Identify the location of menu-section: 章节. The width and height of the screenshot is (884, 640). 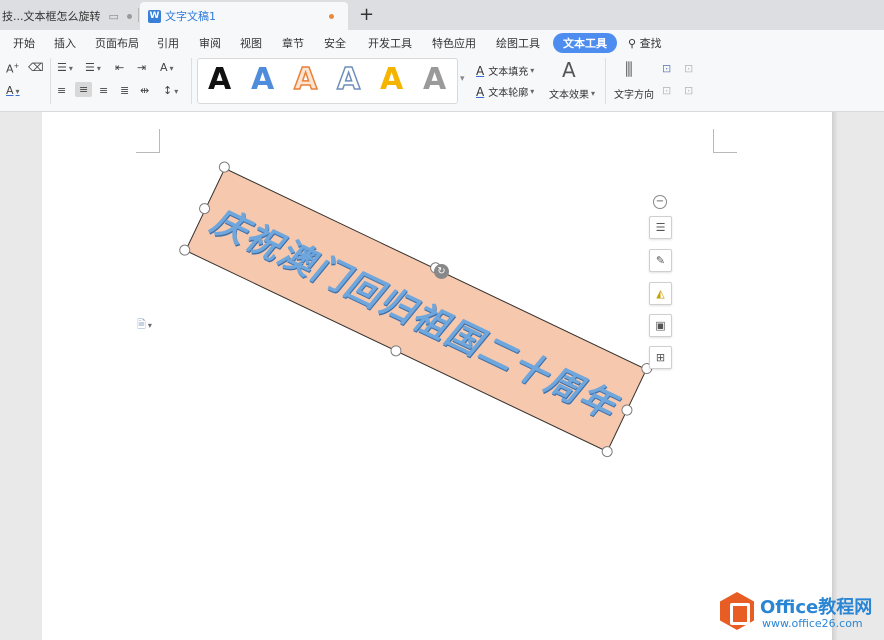
(293, 43).